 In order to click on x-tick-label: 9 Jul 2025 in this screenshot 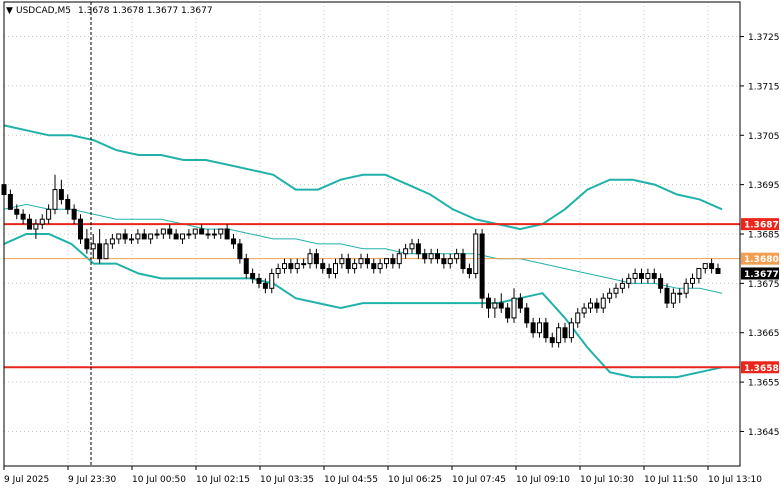, I will do `click(26, 480)`.